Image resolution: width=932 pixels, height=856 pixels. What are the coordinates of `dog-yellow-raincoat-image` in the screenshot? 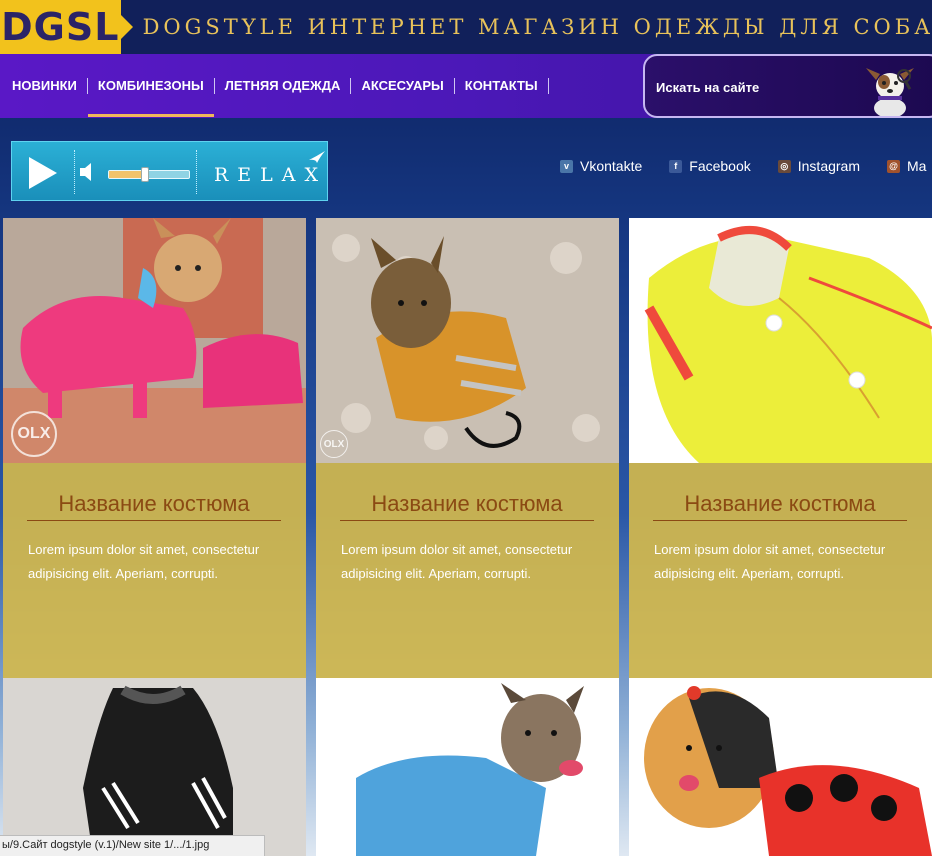 It's located at (467, 340).